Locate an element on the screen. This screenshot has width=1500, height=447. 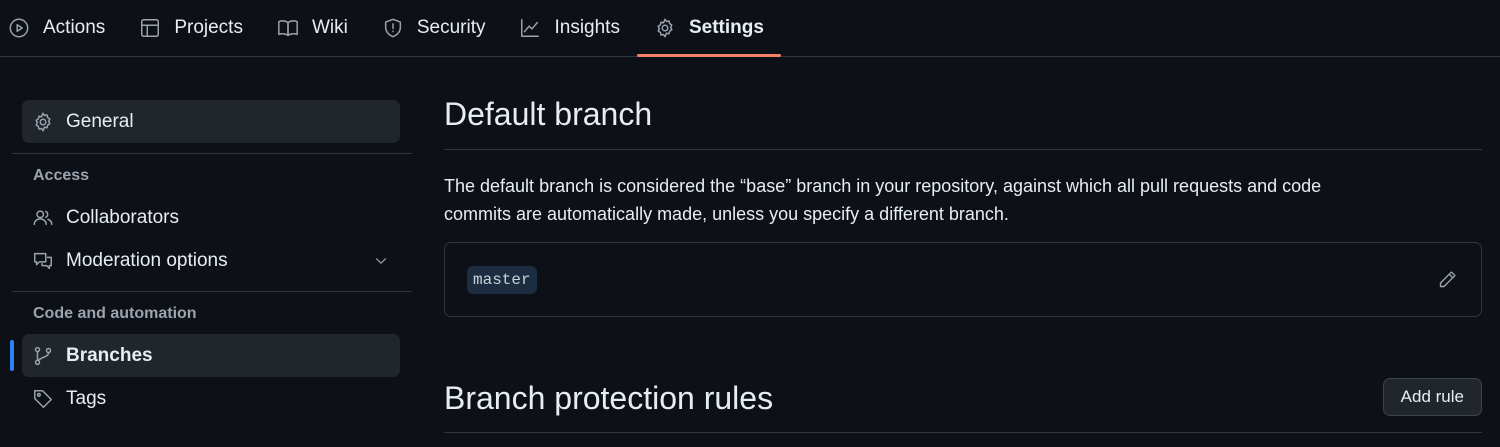
tab-label: Projects is located at coordinates (208, 27).